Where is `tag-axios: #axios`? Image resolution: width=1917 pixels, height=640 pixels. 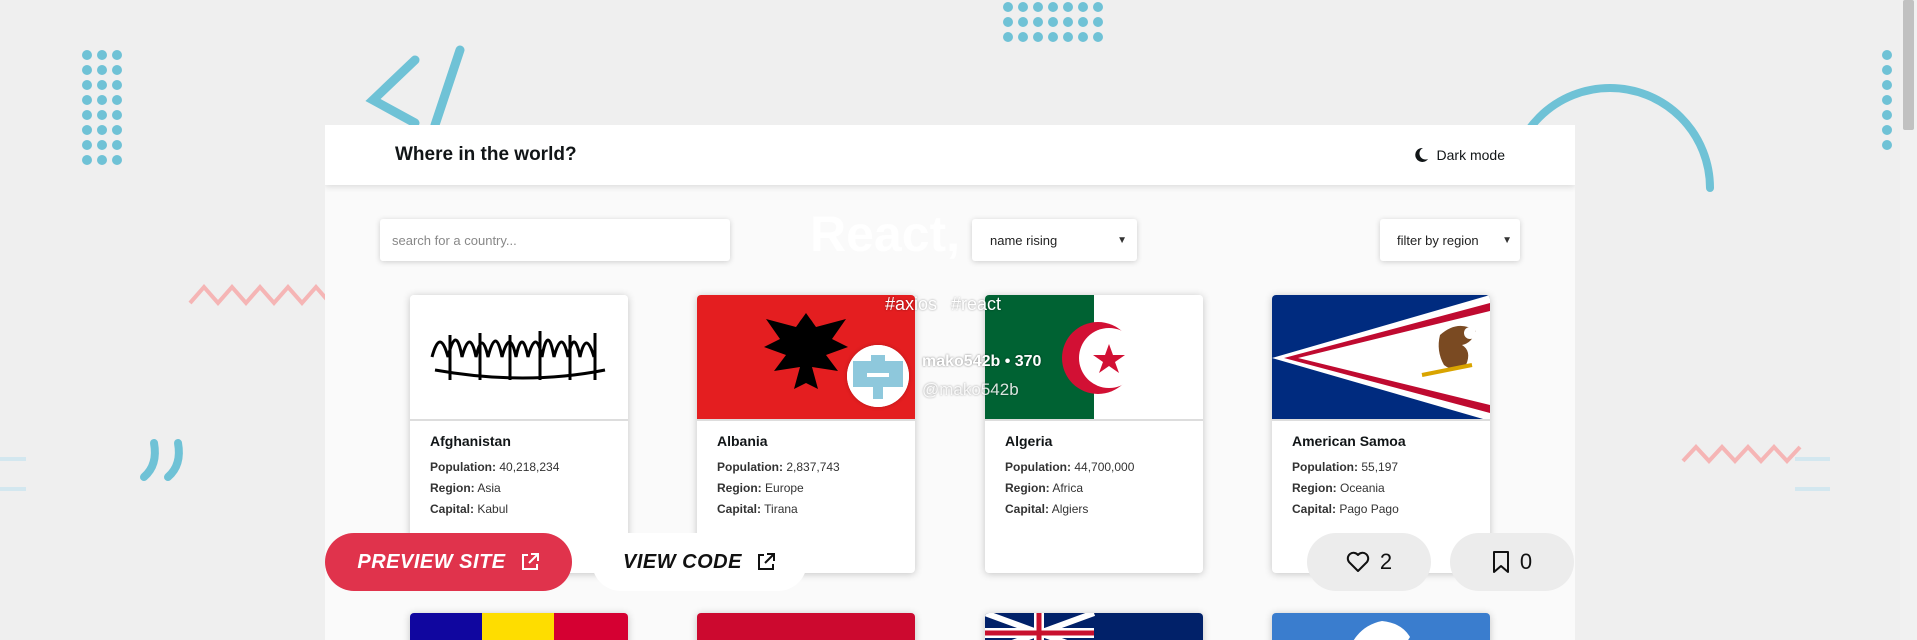 tag-axios: #axios is located at coordinates (911, 304).